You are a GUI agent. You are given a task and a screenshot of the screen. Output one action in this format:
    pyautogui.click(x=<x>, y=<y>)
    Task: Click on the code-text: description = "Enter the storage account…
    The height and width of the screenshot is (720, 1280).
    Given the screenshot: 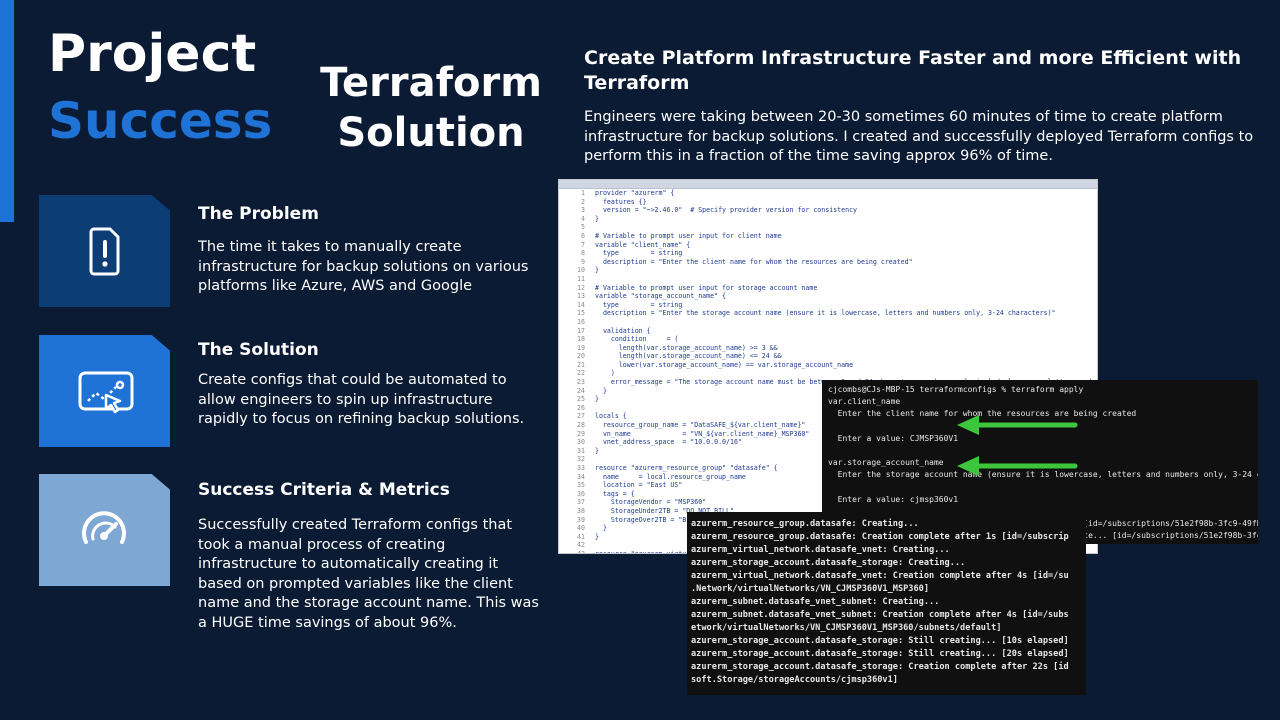 What is the action you would take?
    pyautogui.click(x=825, y=313)
    